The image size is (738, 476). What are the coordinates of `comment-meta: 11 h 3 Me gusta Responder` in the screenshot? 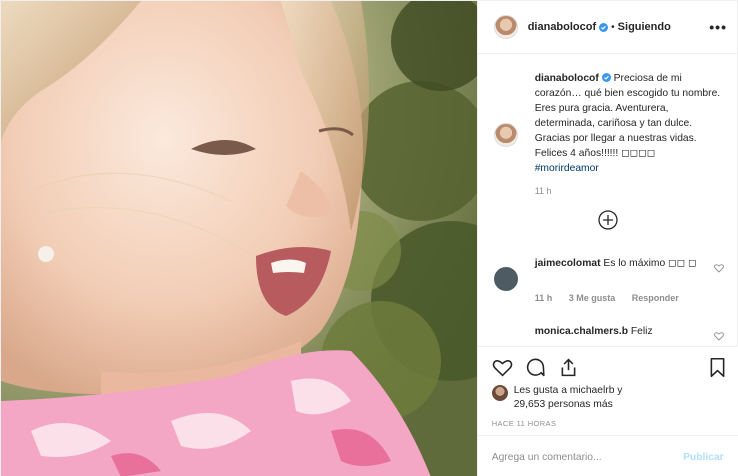 It's located at (632, 298).